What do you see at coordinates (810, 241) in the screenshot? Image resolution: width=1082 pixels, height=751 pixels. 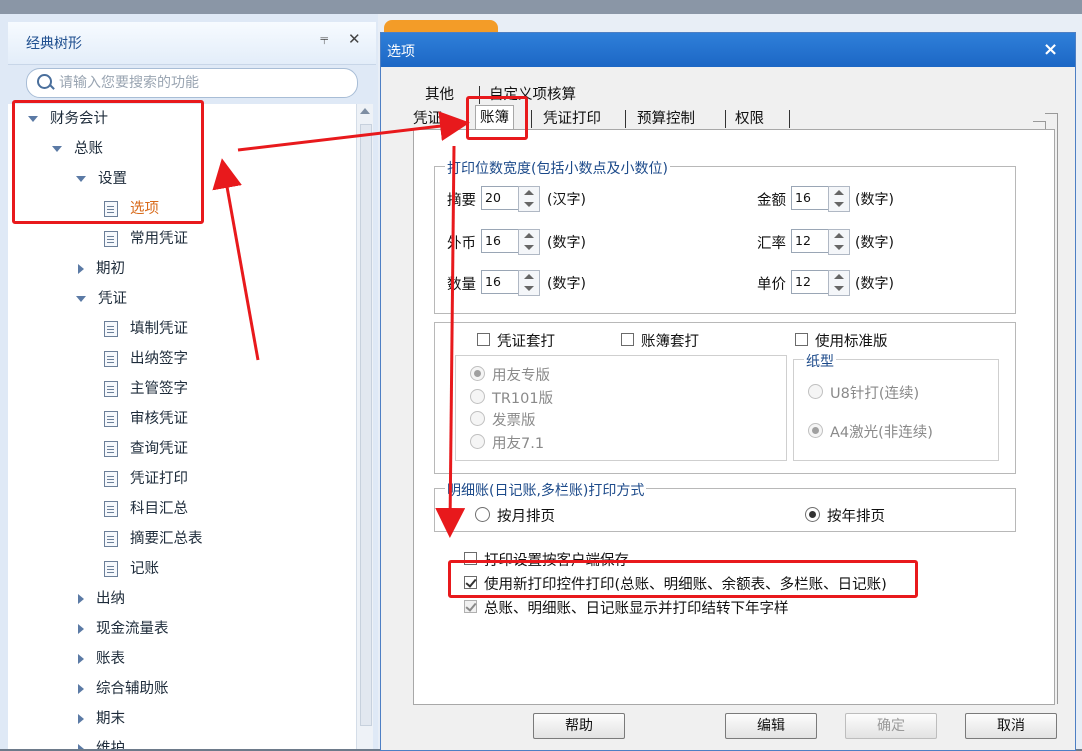 I see `exchange-rate-width-field: 12` at bounding box center [810, 241].